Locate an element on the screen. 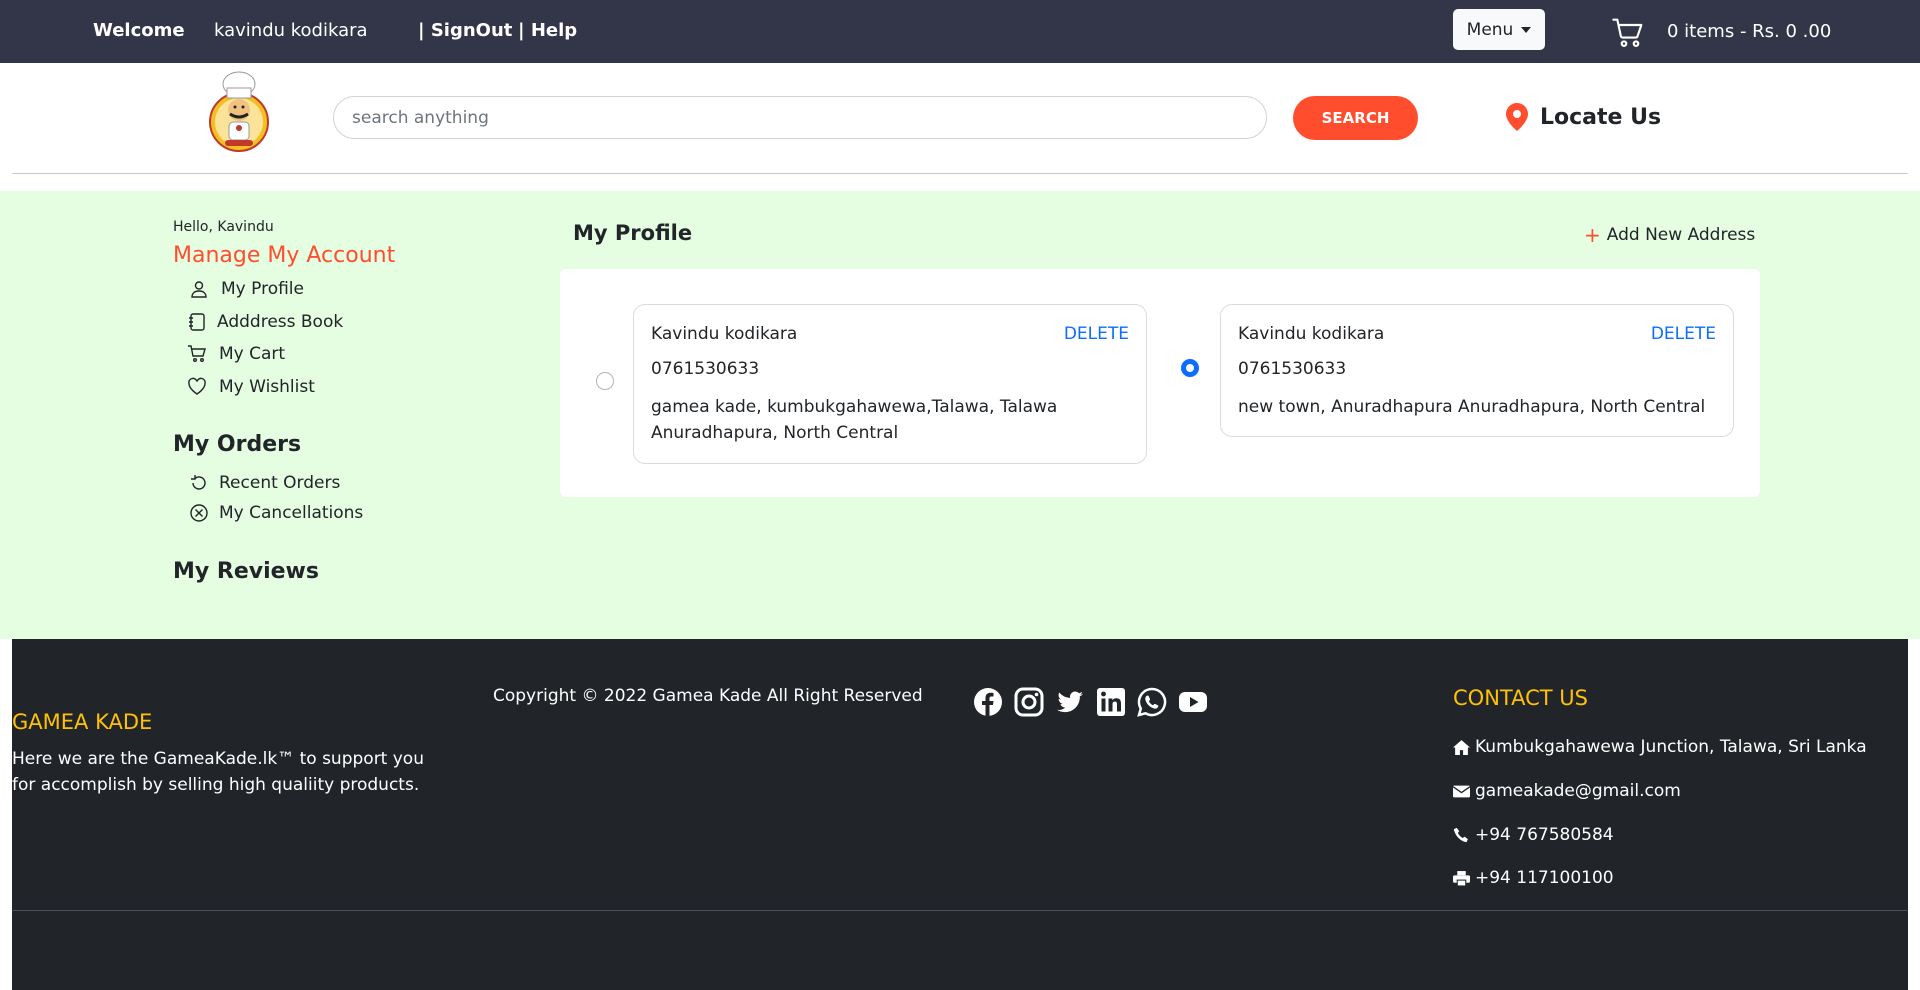 Image resolution: width=1920 pixels, height=990 pixels. home-icon is located at coordinates (1461, 747).